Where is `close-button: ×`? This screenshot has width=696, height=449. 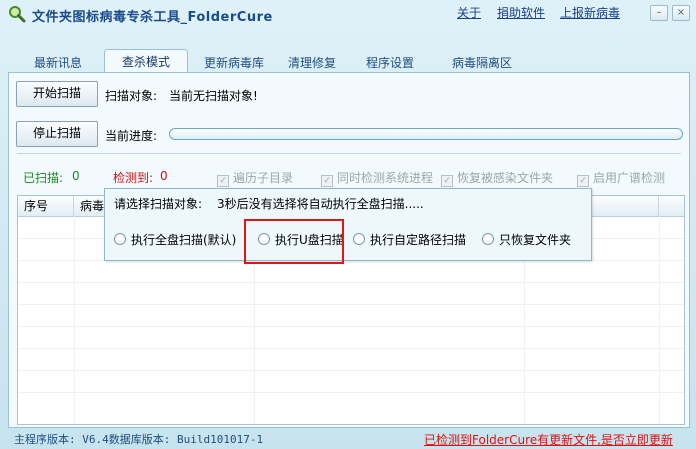 close-button: × is located at coordinates (681, 13).